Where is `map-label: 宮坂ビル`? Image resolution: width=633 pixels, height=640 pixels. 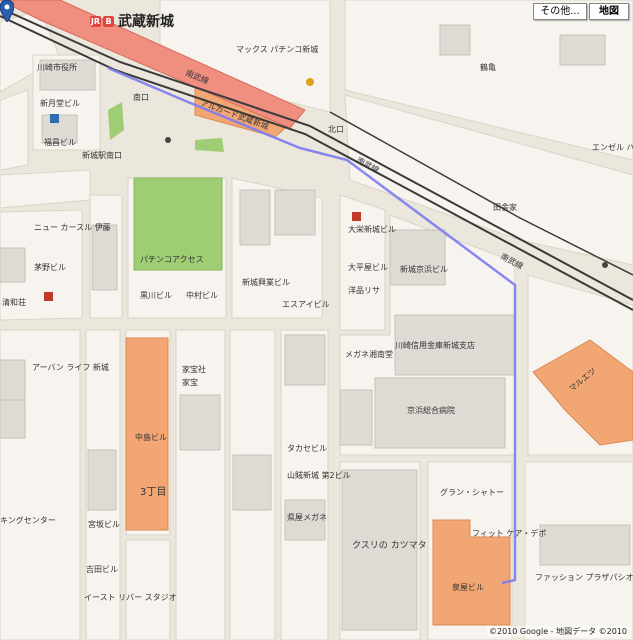
map-label: 宮坂ビル is located at coordinates (104, 524).